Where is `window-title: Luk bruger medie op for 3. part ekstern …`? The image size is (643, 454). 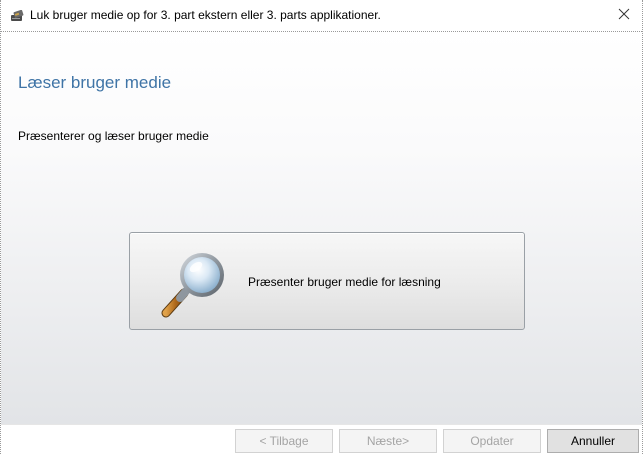
window-title: Luk bruger medie op for 3. part ekstern … is located at coordinates (205, 15).